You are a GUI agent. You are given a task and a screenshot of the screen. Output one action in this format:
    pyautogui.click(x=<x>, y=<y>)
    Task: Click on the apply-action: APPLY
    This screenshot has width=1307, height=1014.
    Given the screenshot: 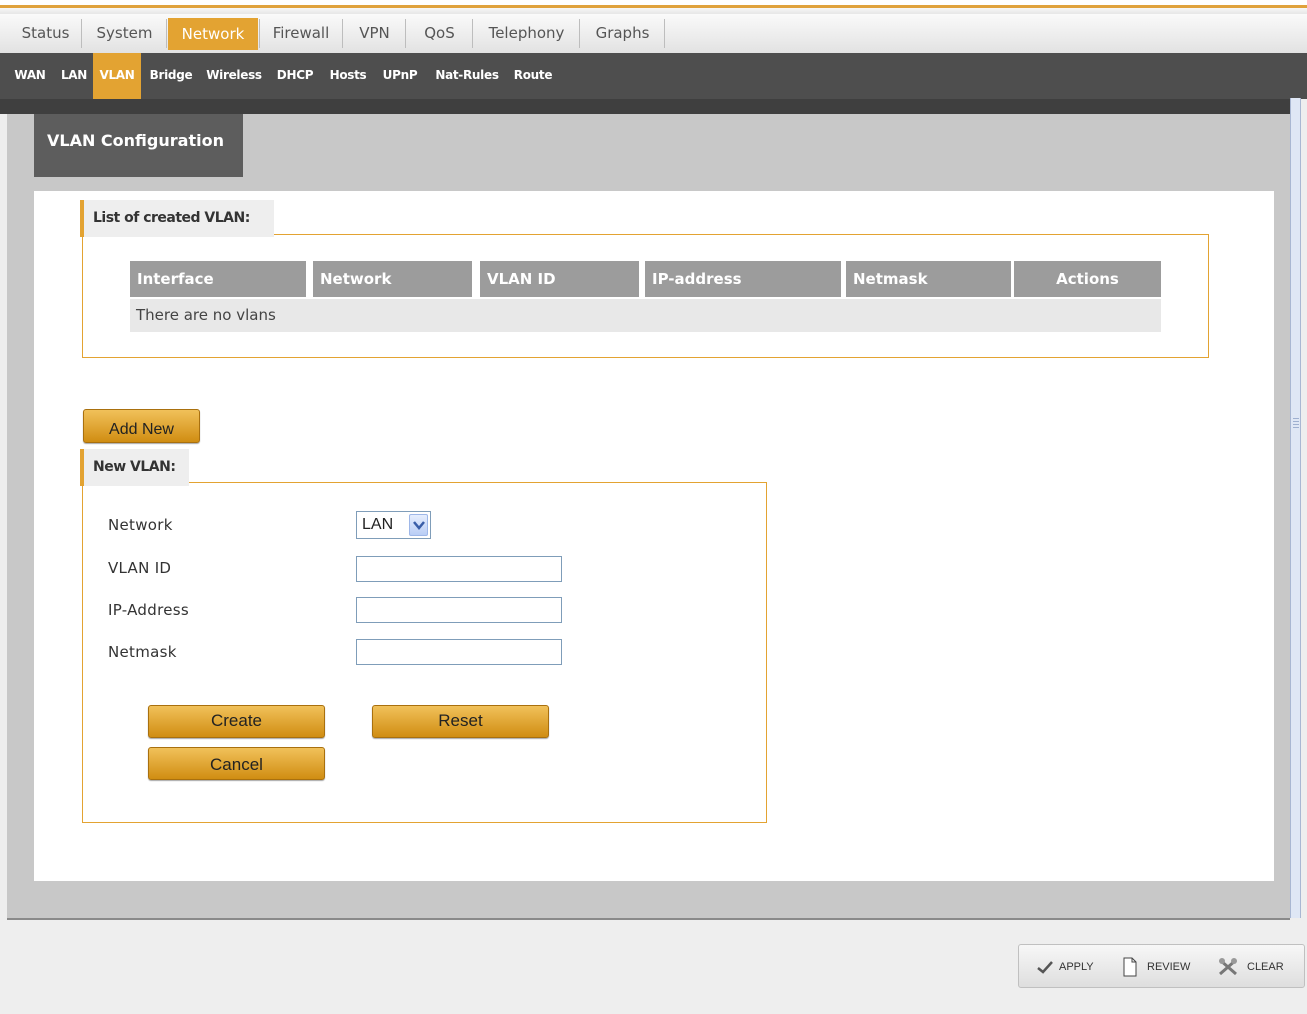 What is the action you would take?
    pyautogui.click(x=1075, y=967)
    